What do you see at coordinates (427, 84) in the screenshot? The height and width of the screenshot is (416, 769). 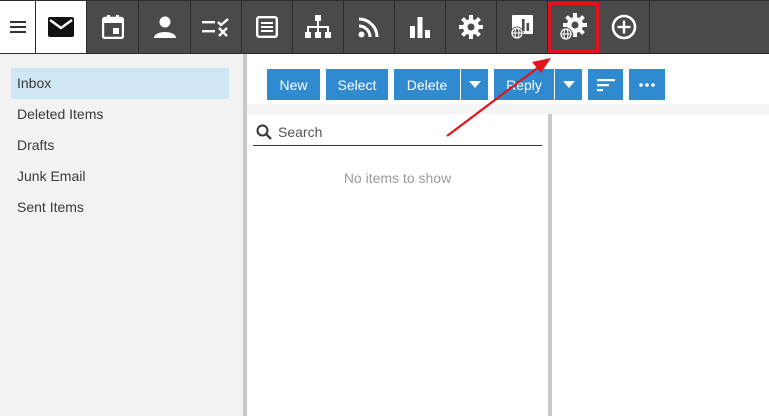 I see `delete-button: Delete` at bounding box center [427, 84].